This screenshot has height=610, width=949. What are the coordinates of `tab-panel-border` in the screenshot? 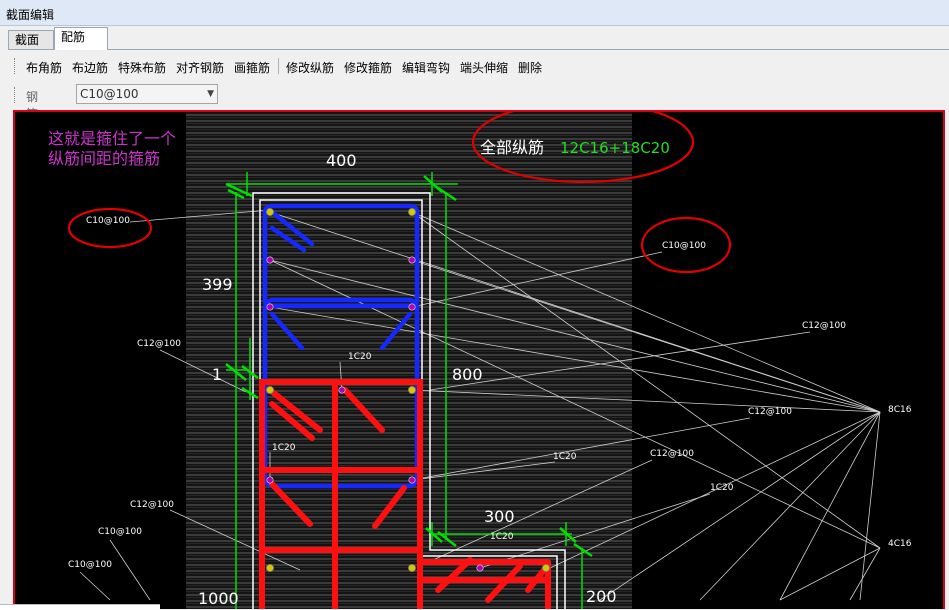 It's located at (478, 49).